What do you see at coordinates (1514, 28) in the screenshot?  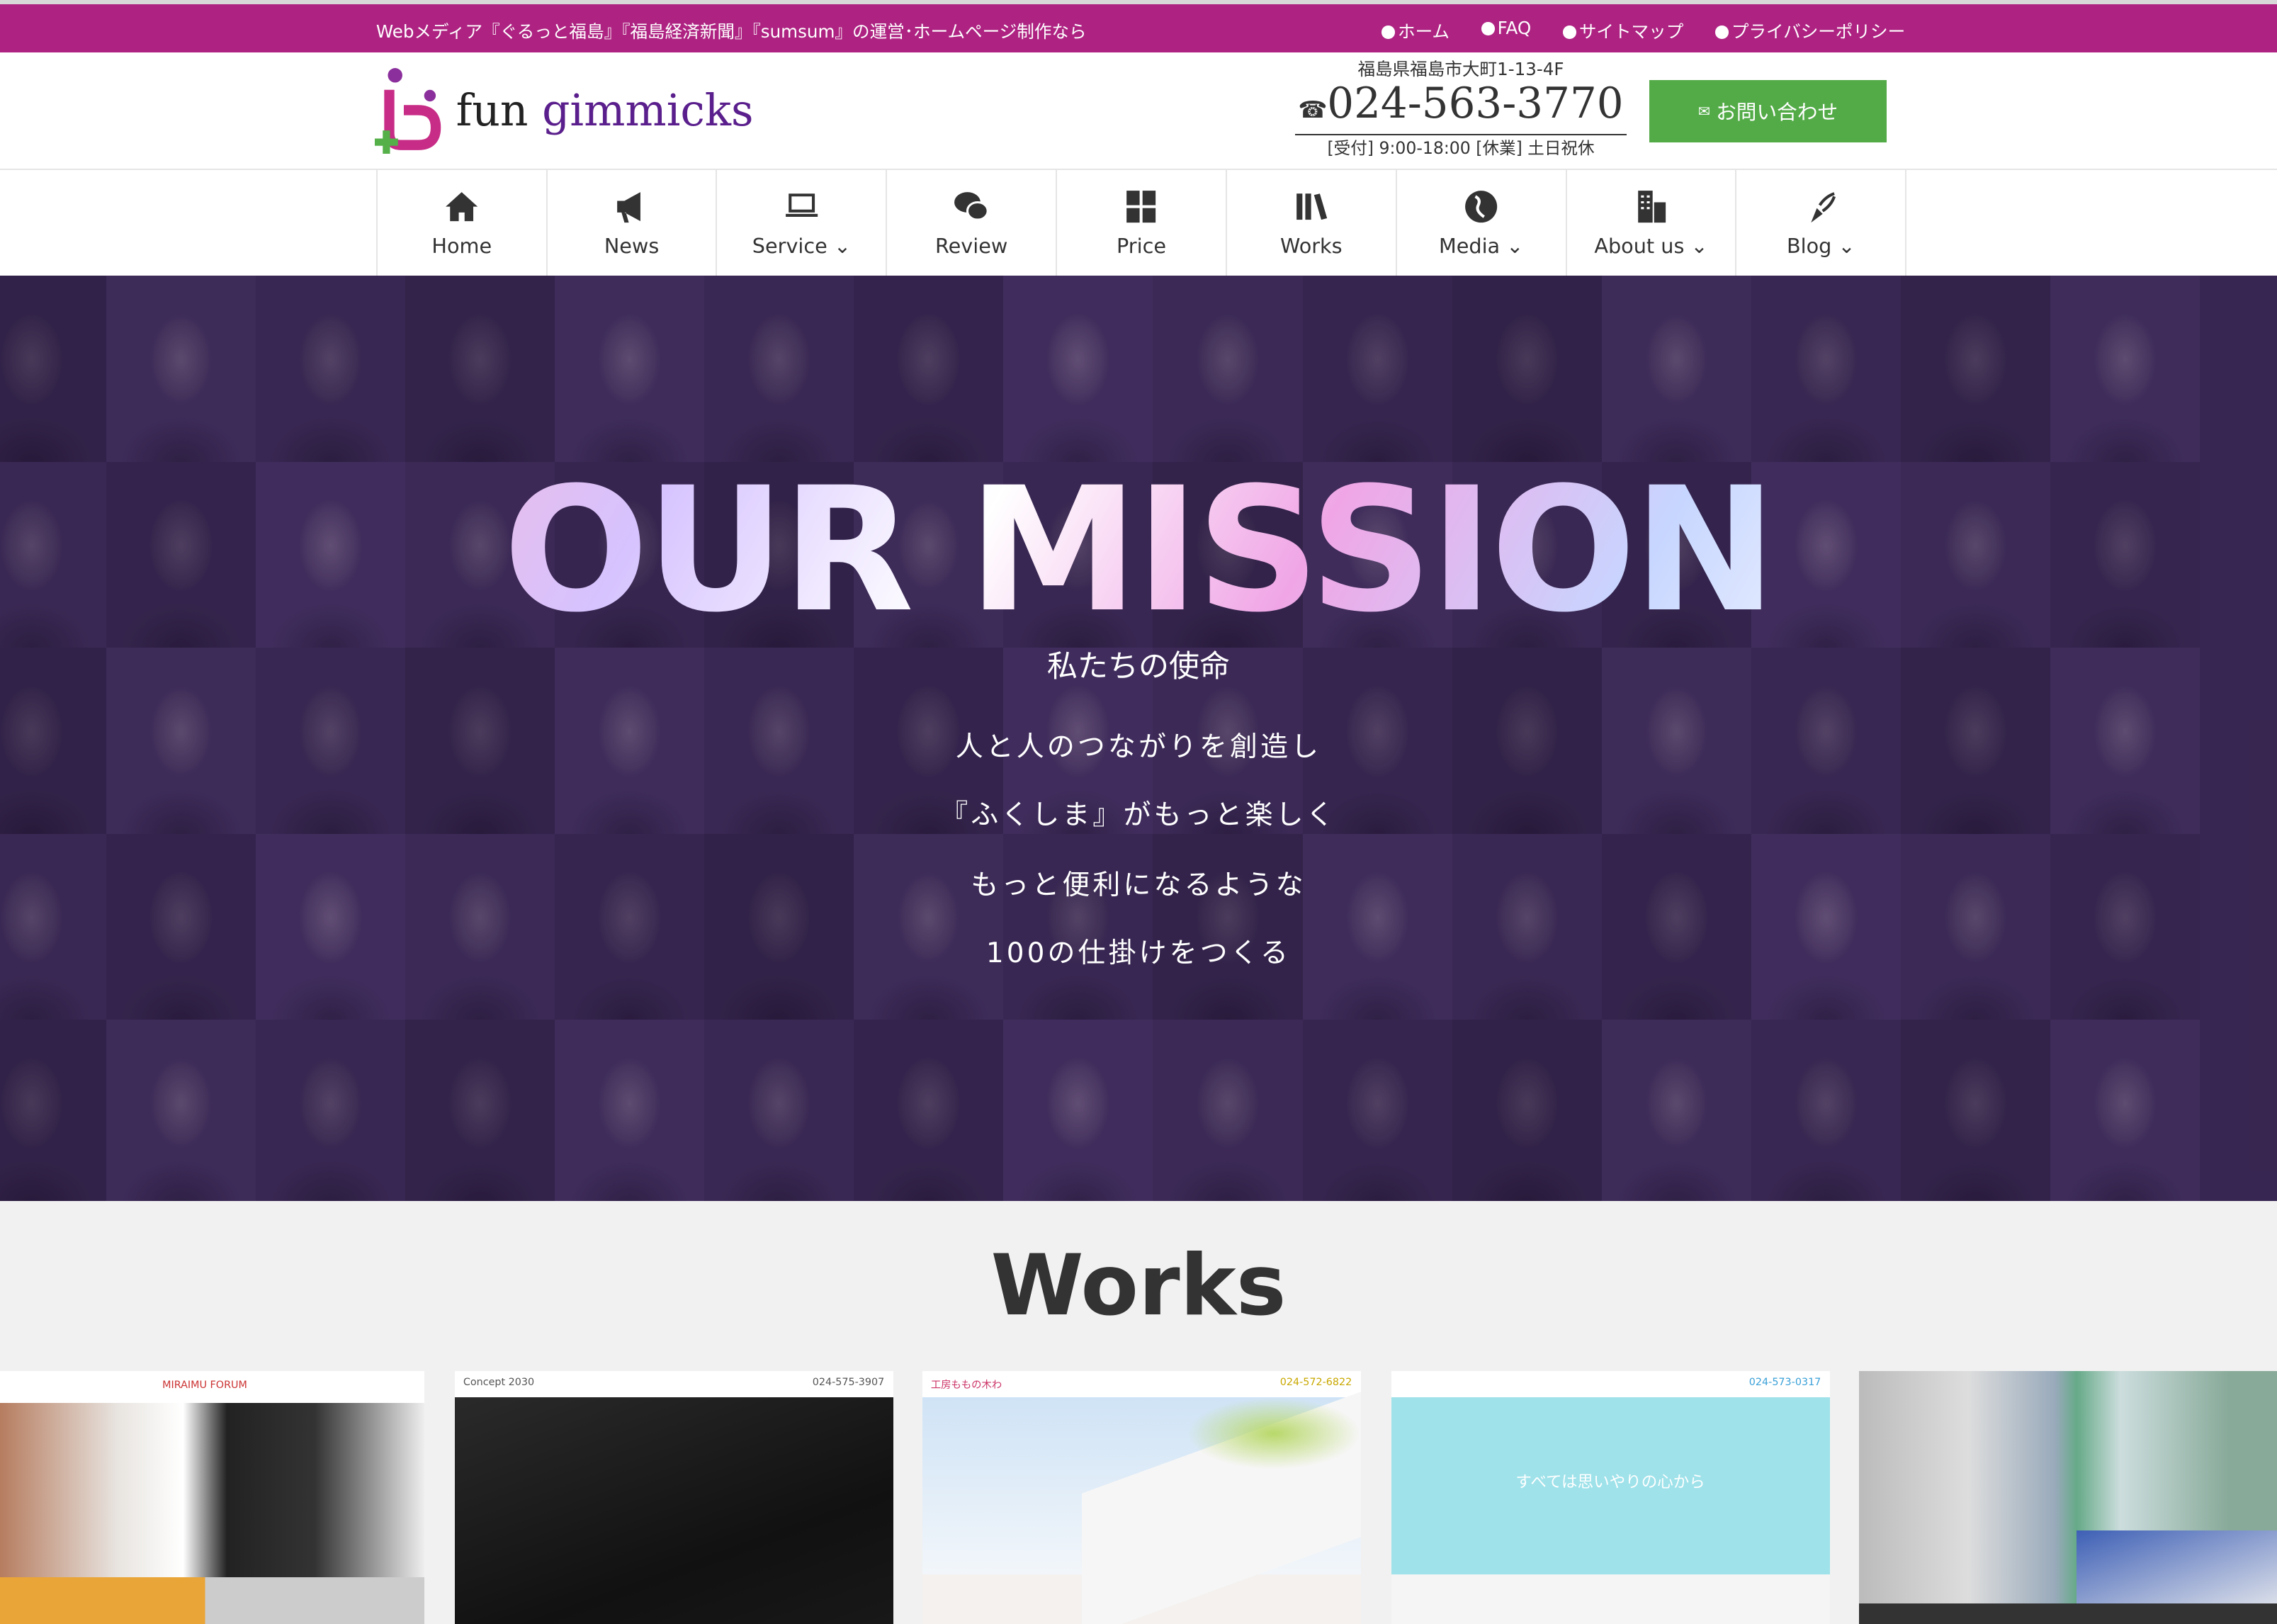 I see `link-label: FAQ` at bounding box center [1514, 28].